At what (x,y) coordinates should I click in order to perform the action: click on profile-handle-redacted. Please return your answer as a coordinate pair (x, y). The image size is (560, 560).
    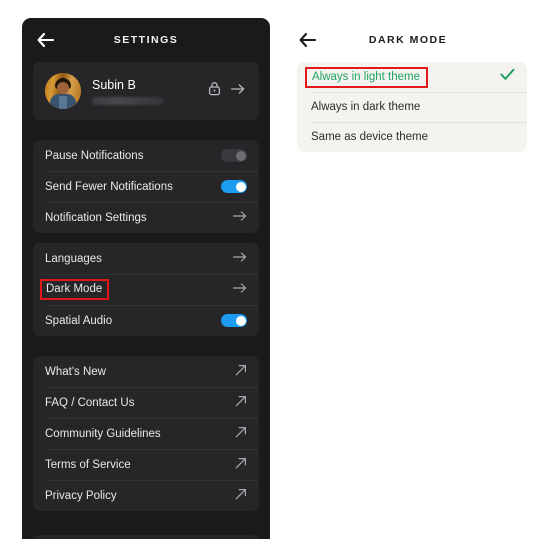
    Looking at the image, I should click on (128, 100).